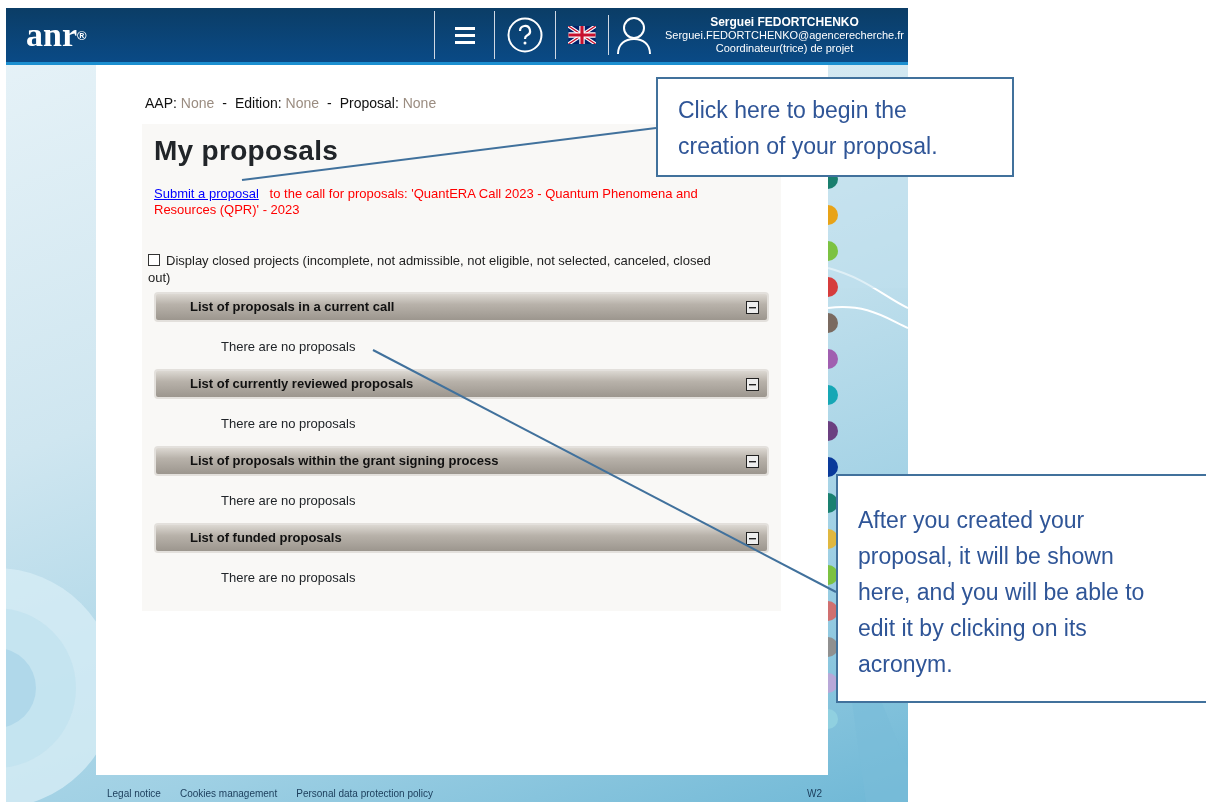  What do you see at coordinates (461, 307) in the screenshot?
I see `section-header: List of proposals in a current call` at bounding box center [461, 307].